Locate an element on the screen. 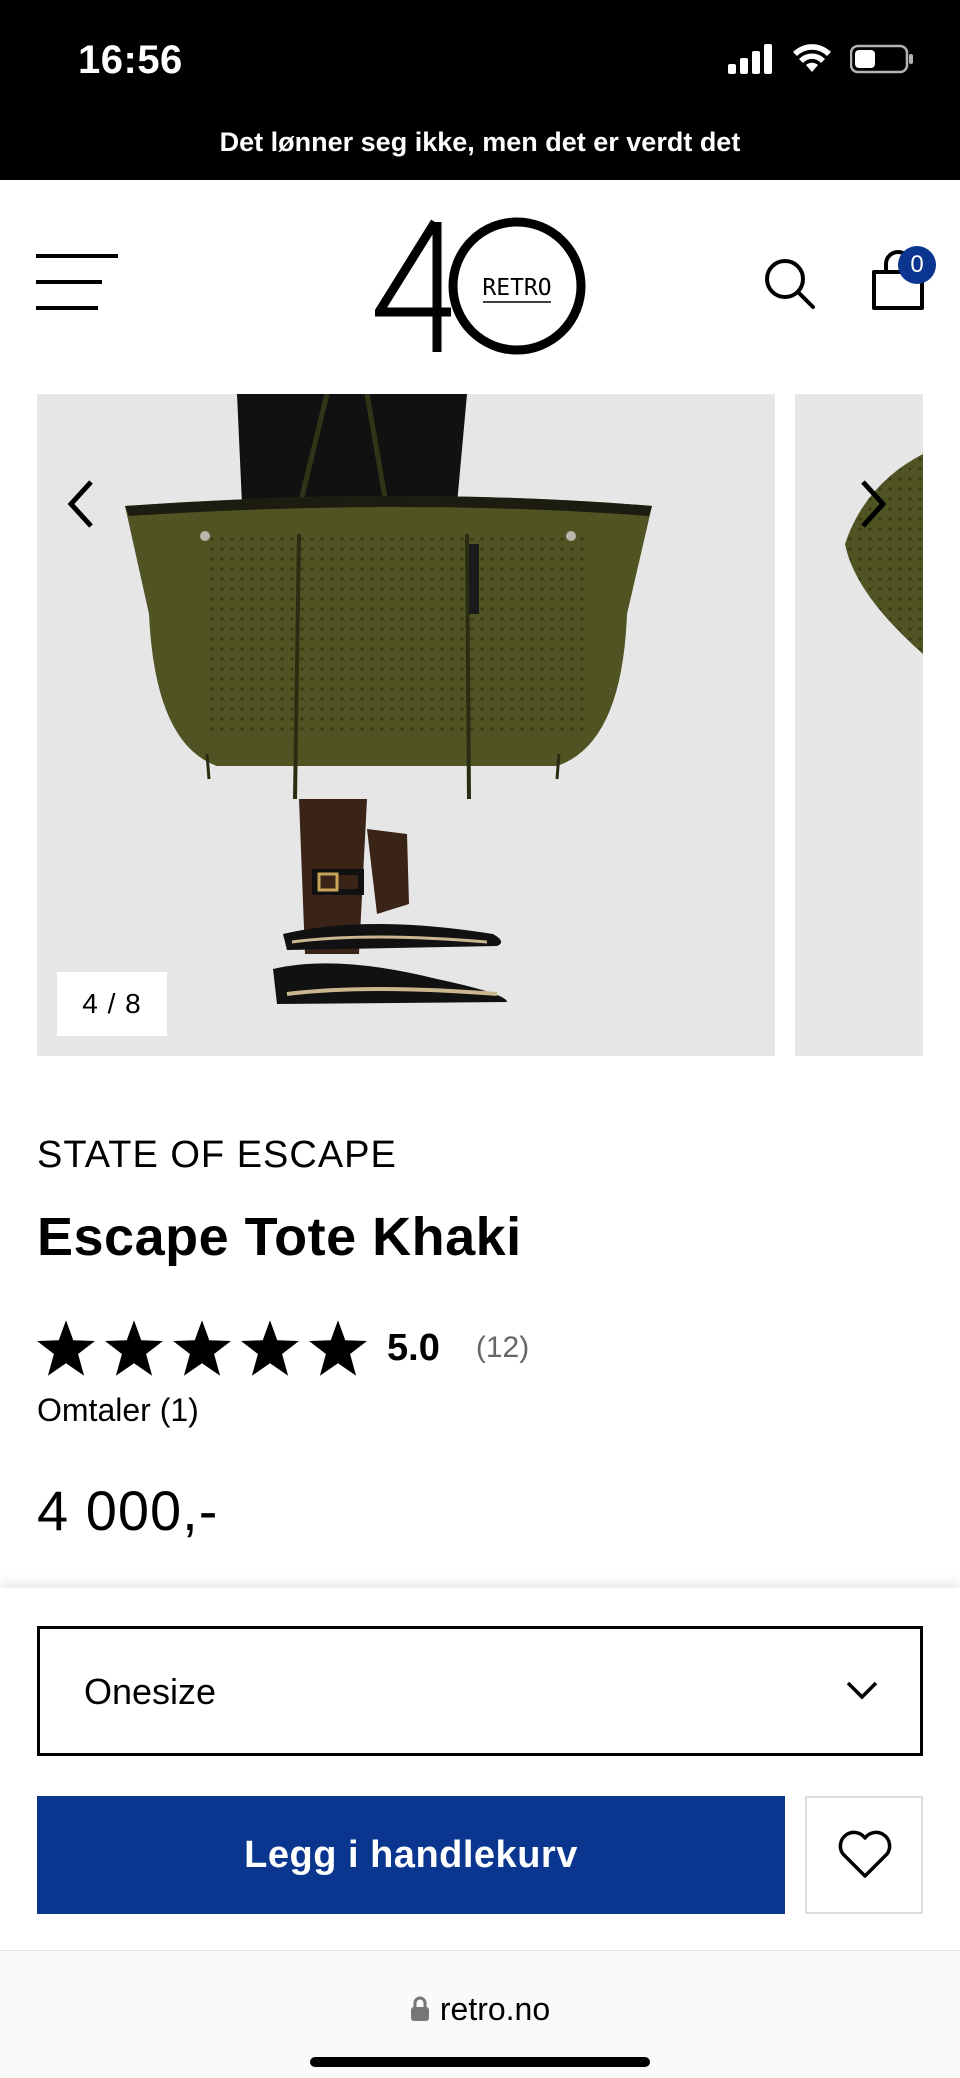 Image resolution: width=960 pixels, height=2078 pixels. product-brand: STATE OF ESCAPE is located at coordinates (217, 1155).